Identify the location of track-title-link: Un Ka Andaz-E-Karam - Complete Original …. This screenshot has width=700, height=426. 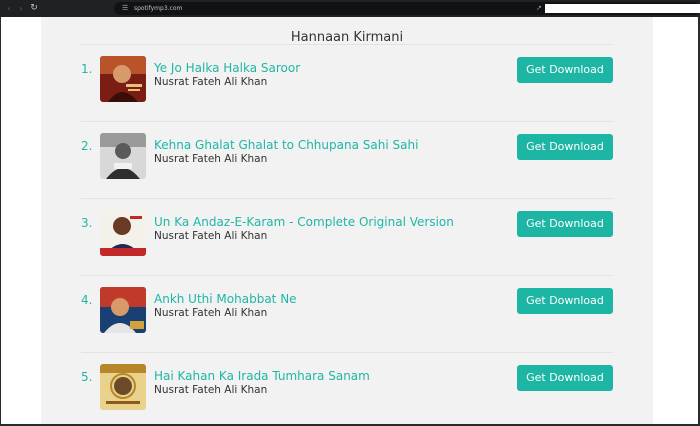
(304, 222).